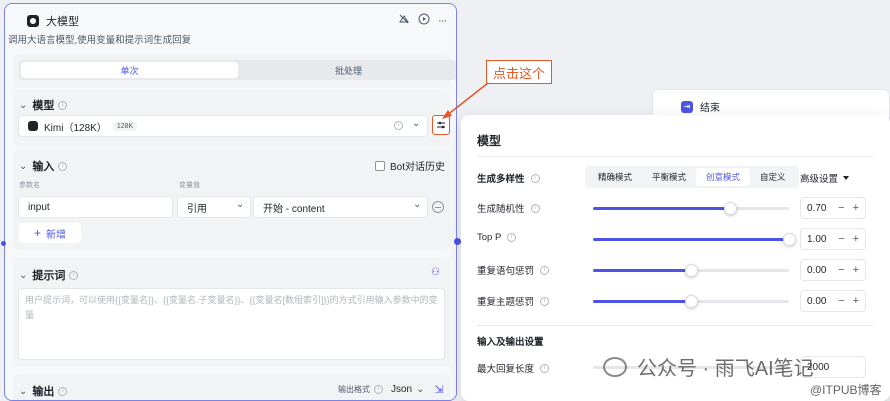 The width and height of the screenshot is (890, 401). Describe the element at coordinates (817, 239) in the screenshot. I see `param-value: 1.00` at that location.